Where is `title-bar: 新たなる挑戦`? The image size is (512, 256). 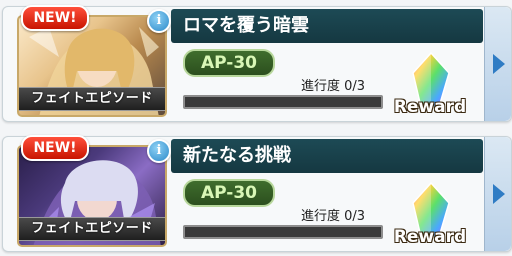 title-bar: 新たなる挑戦 is located at coordinates (327, 156).